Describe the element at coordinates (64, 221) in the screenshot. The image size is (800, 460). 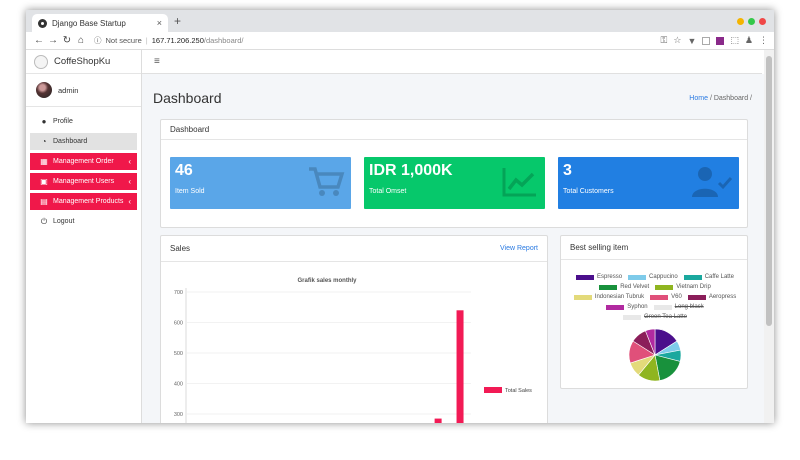
I see `sidebar-item-label: Logout` at that location.